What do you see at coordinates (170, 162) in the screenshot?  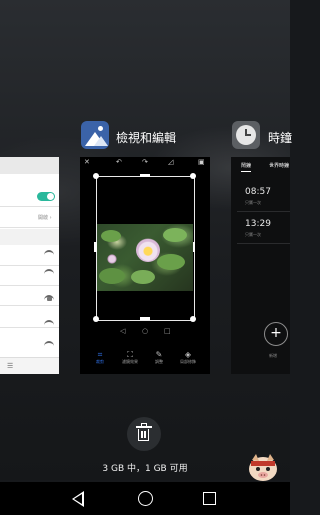 I see `compare-icon: ◿` at bounding box center [170, 162].